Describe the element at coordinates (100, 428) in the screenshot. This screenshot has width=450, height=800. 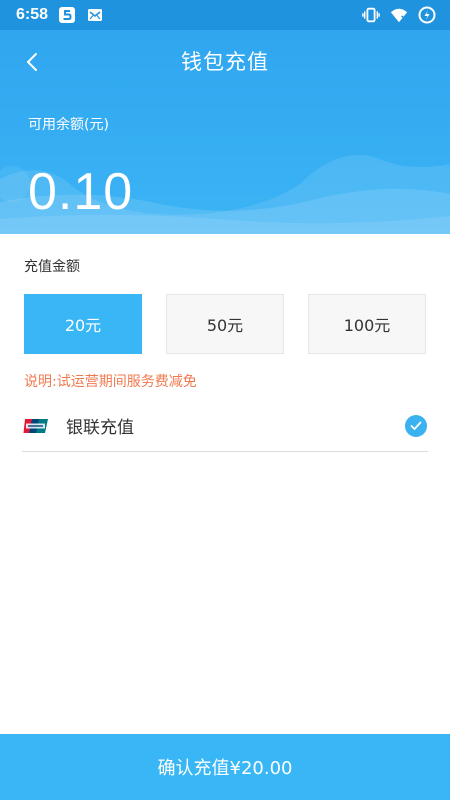
I see `payment-method-label: 银联充值` at that location.